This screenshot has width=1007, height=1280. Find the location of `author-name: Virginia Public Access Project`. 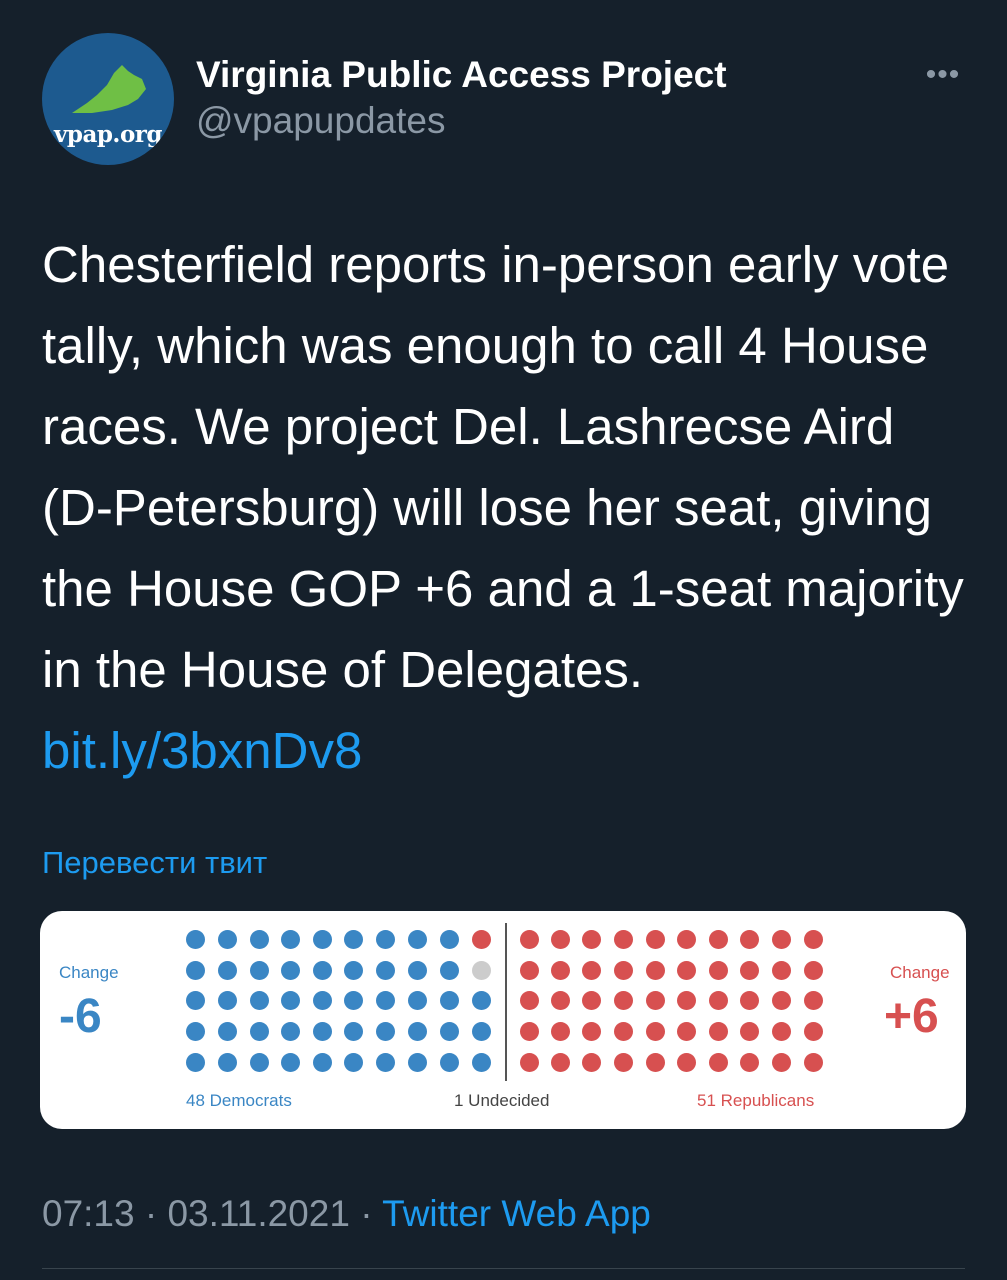

author-name: Virginia Public Access Project is located at coordinates (461, 75).